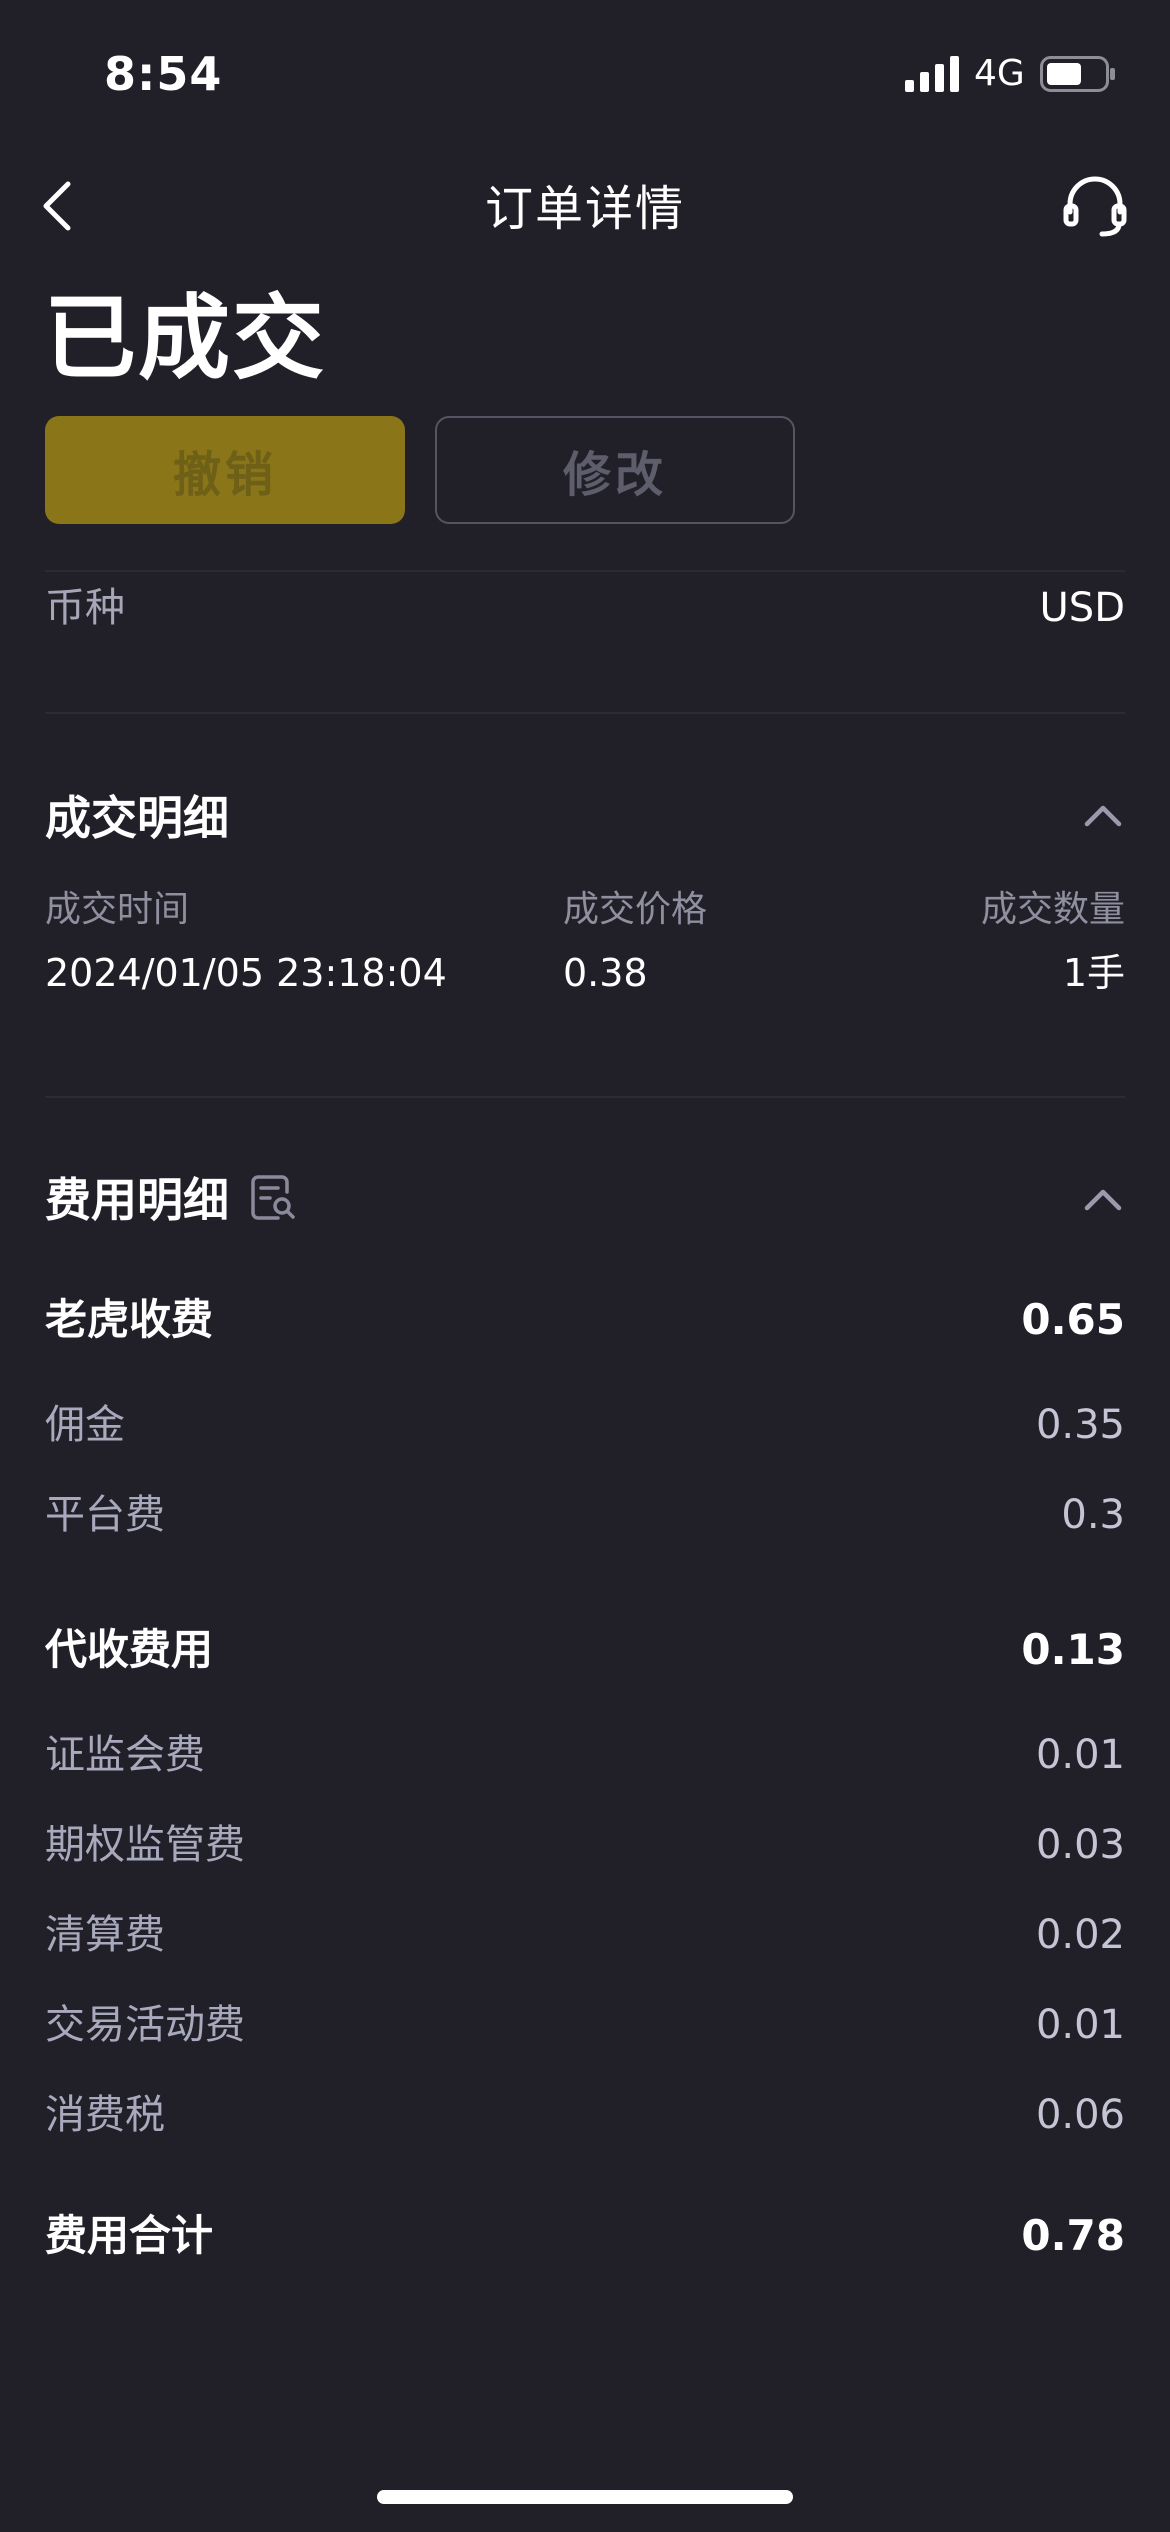 The height and width of the screenshot is (2532, 1170). Describe the element at coordinates (932, 74) in the screenshot. I see `signal-icon` at that location.